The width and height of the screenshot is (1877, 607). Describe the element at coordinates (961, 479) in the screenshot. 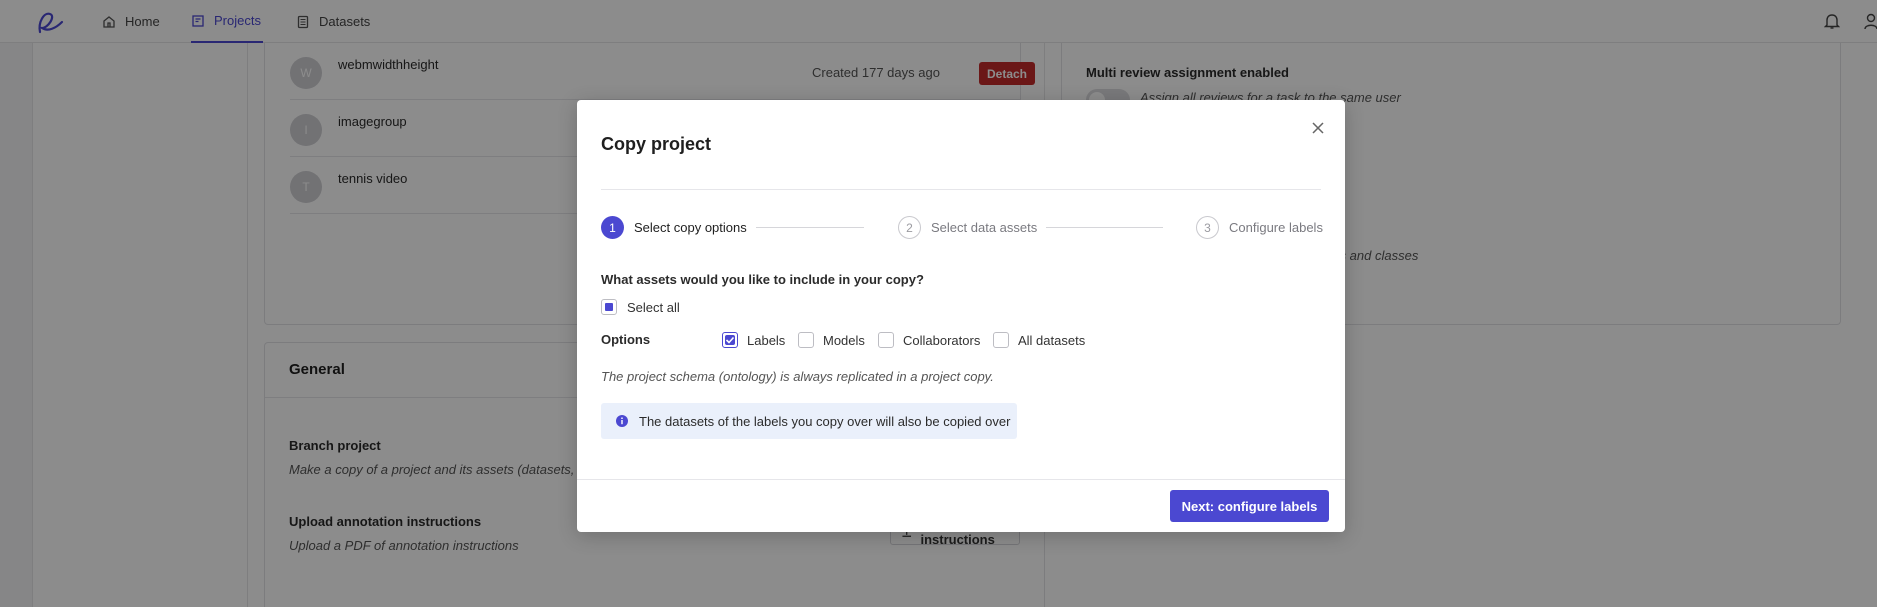

I see `footer-divider` at that location.